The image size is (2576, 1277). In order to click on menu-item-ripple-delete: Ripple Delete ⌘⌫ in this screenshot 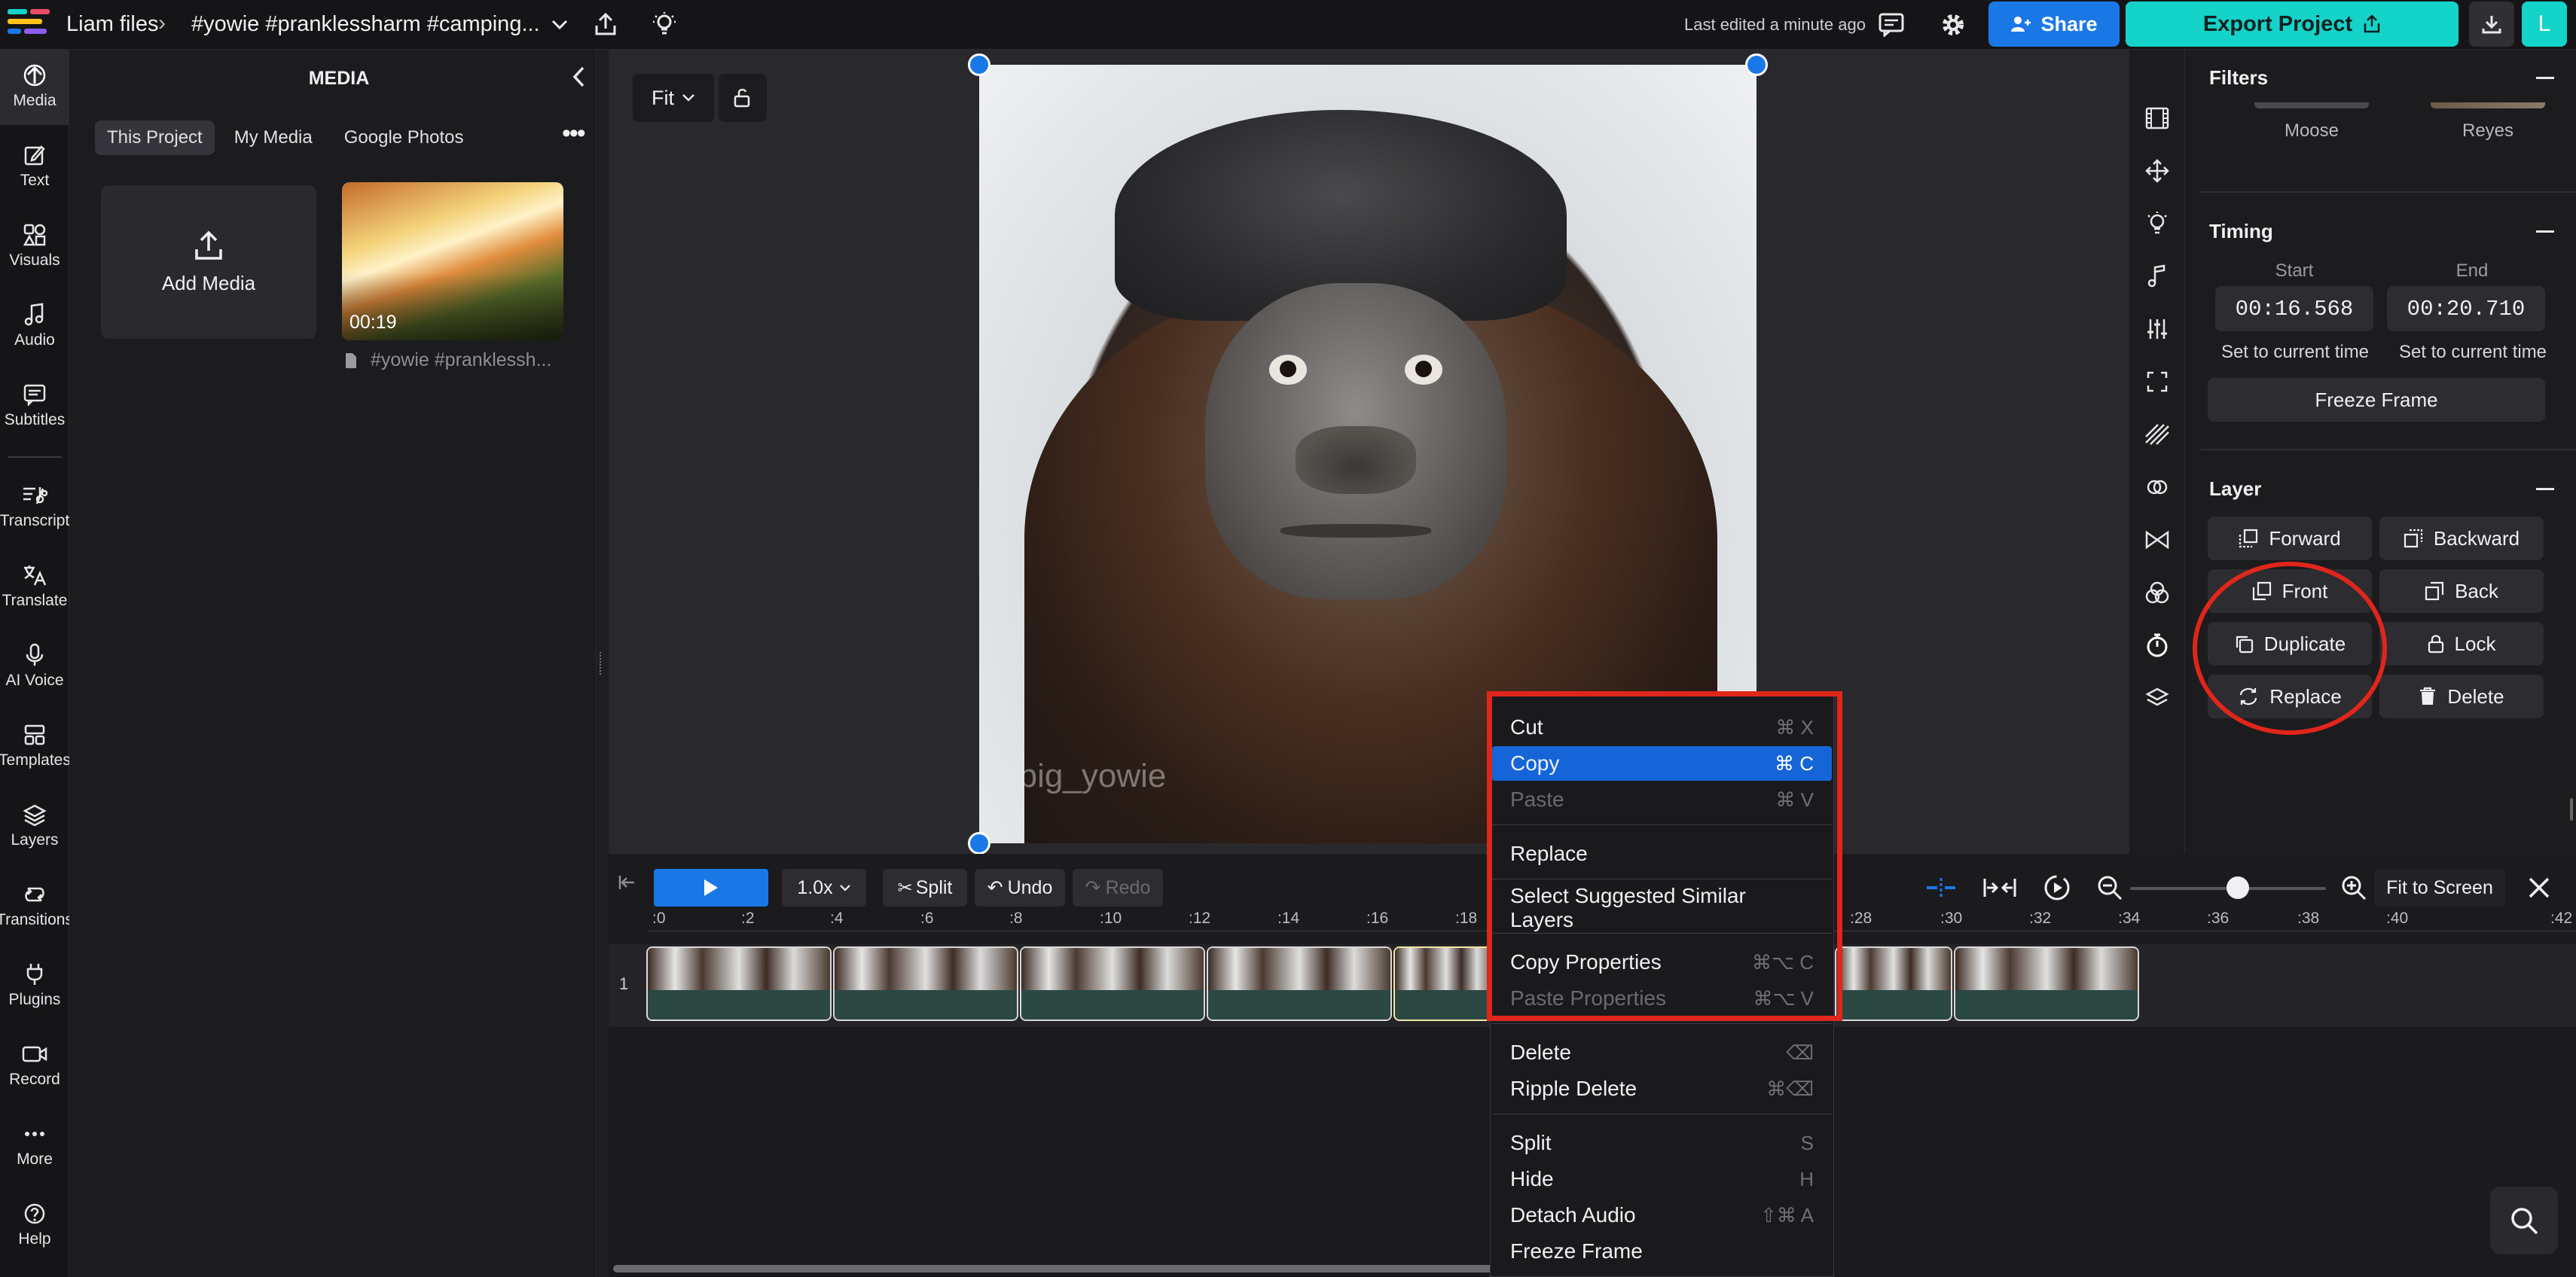, I will do `click(1662, 1088)`.